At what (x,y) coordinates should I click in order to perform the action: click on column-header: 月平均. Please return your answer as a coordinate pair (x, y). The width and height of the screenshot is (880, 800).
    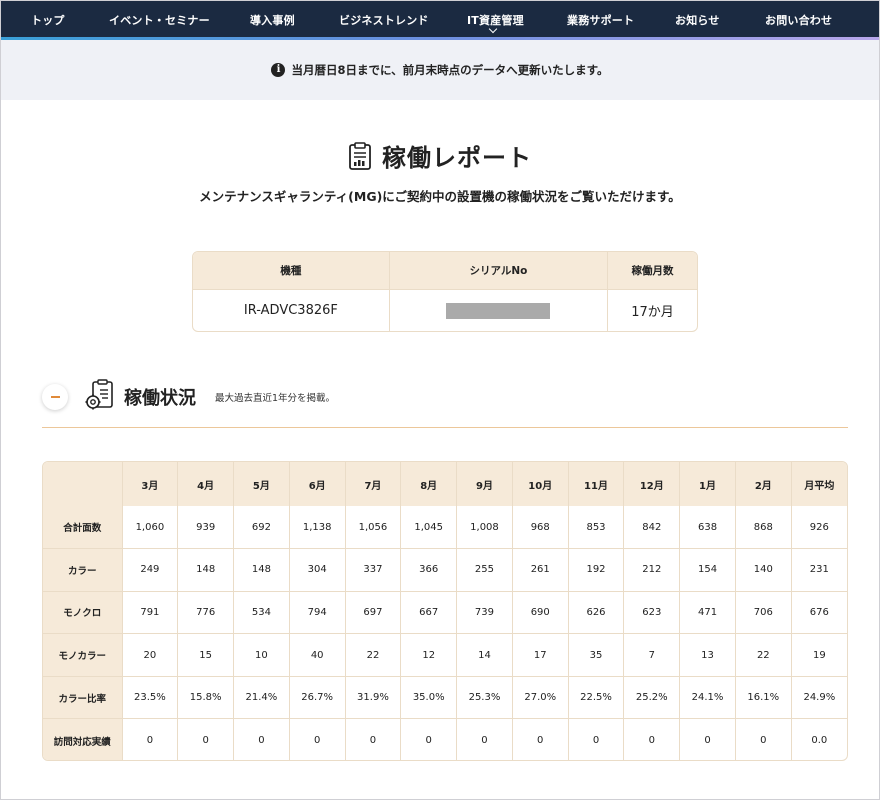
    Looking at the image, I should click on (819, 484).